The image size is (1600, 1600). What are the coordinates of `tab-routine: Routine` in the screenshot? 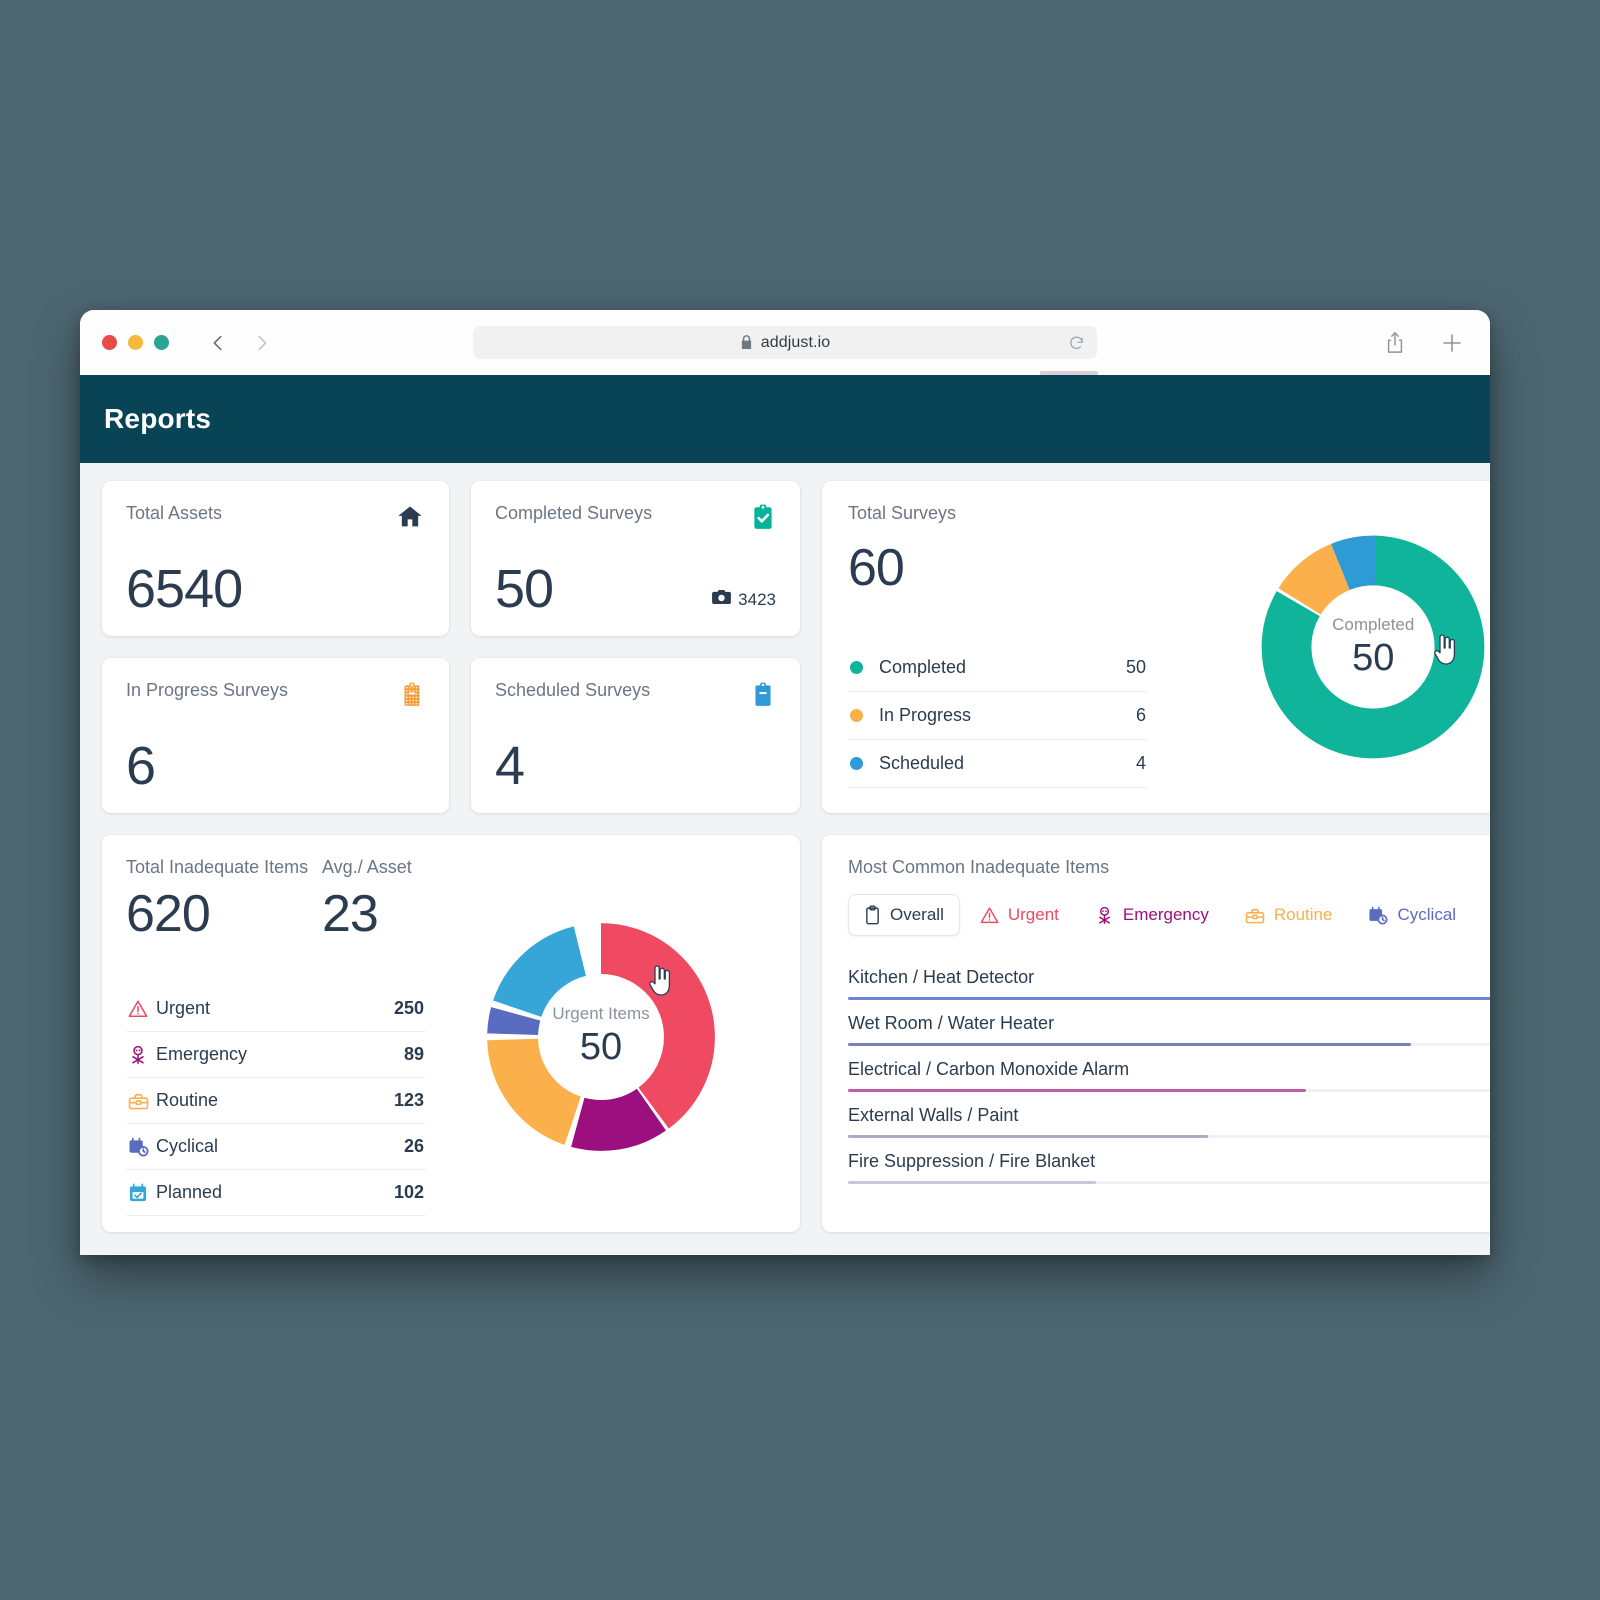 It's located at (1289, 915).